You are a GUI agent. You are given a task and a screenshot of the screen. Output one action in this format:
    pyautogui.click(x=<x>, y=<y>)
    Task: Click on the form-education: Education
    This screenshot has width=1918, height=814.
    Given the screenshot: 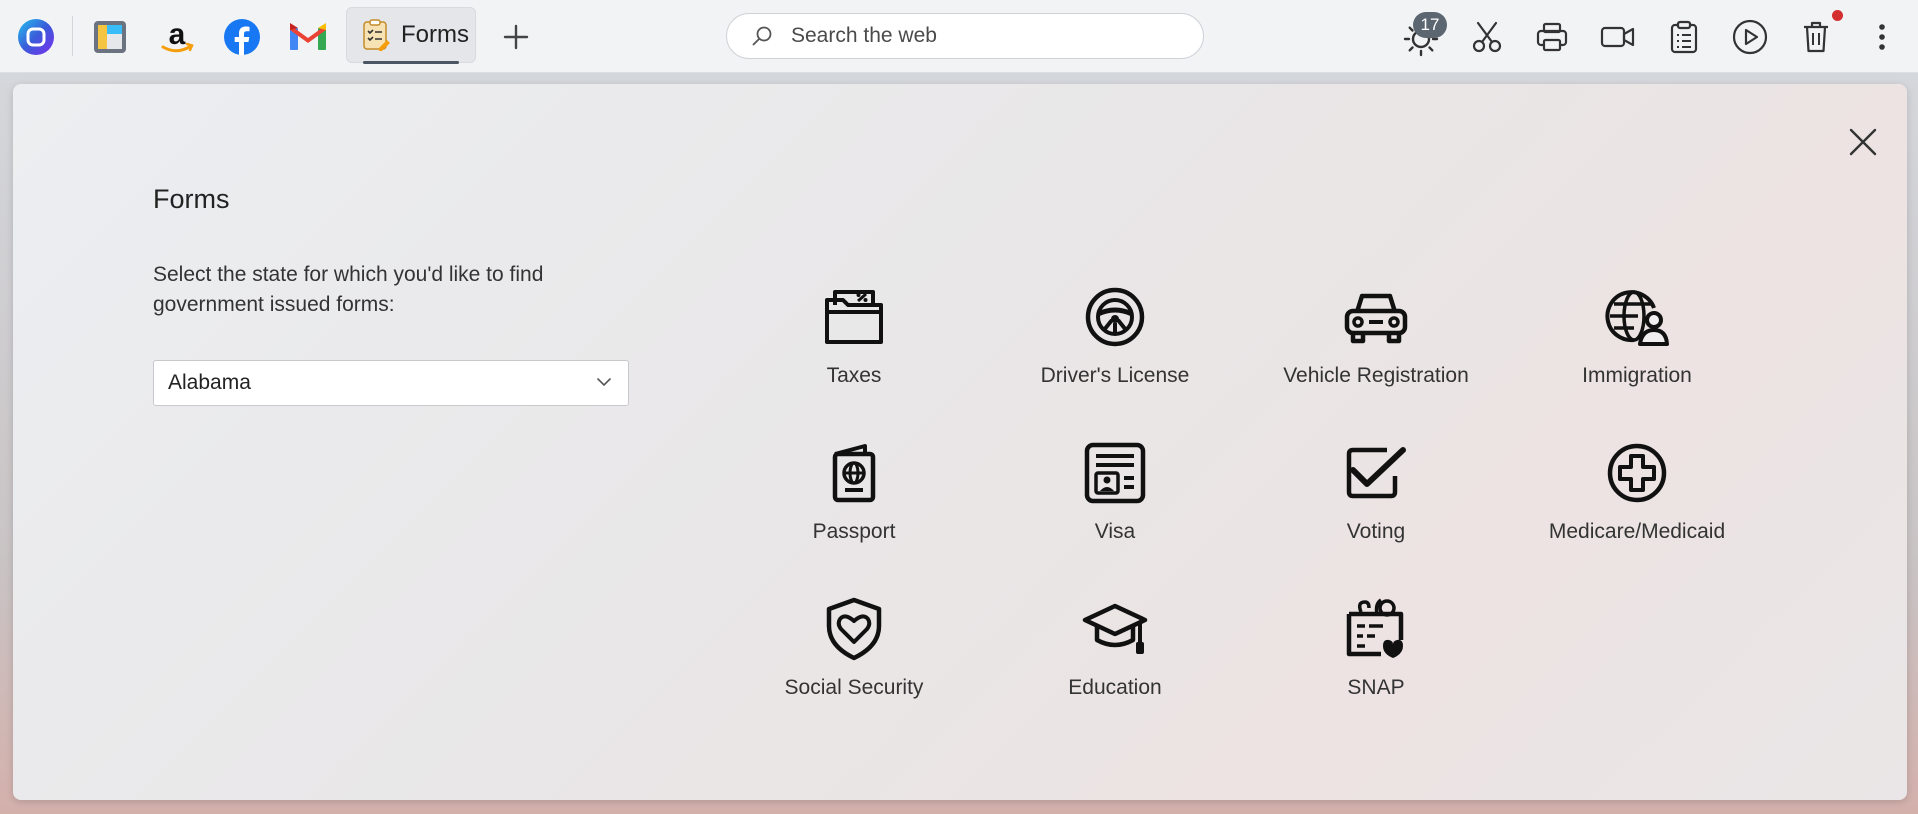 What is the action you would take?
    pyautogui.click(x=1115, y=657)
    